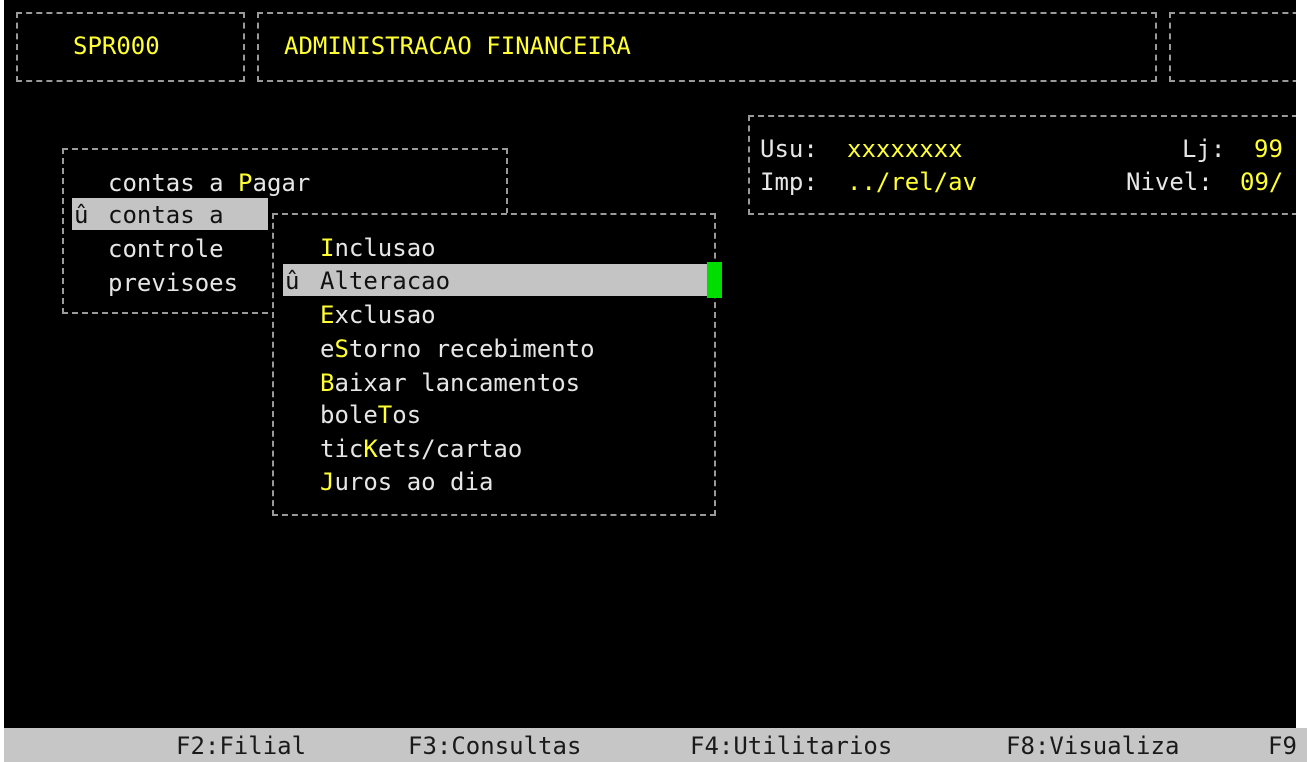 The image size is (1307, 762). What do you see at coordinates (1268, 149) in the screenshot?
I see `store-value: 99` at bounding box center [1268, 149].